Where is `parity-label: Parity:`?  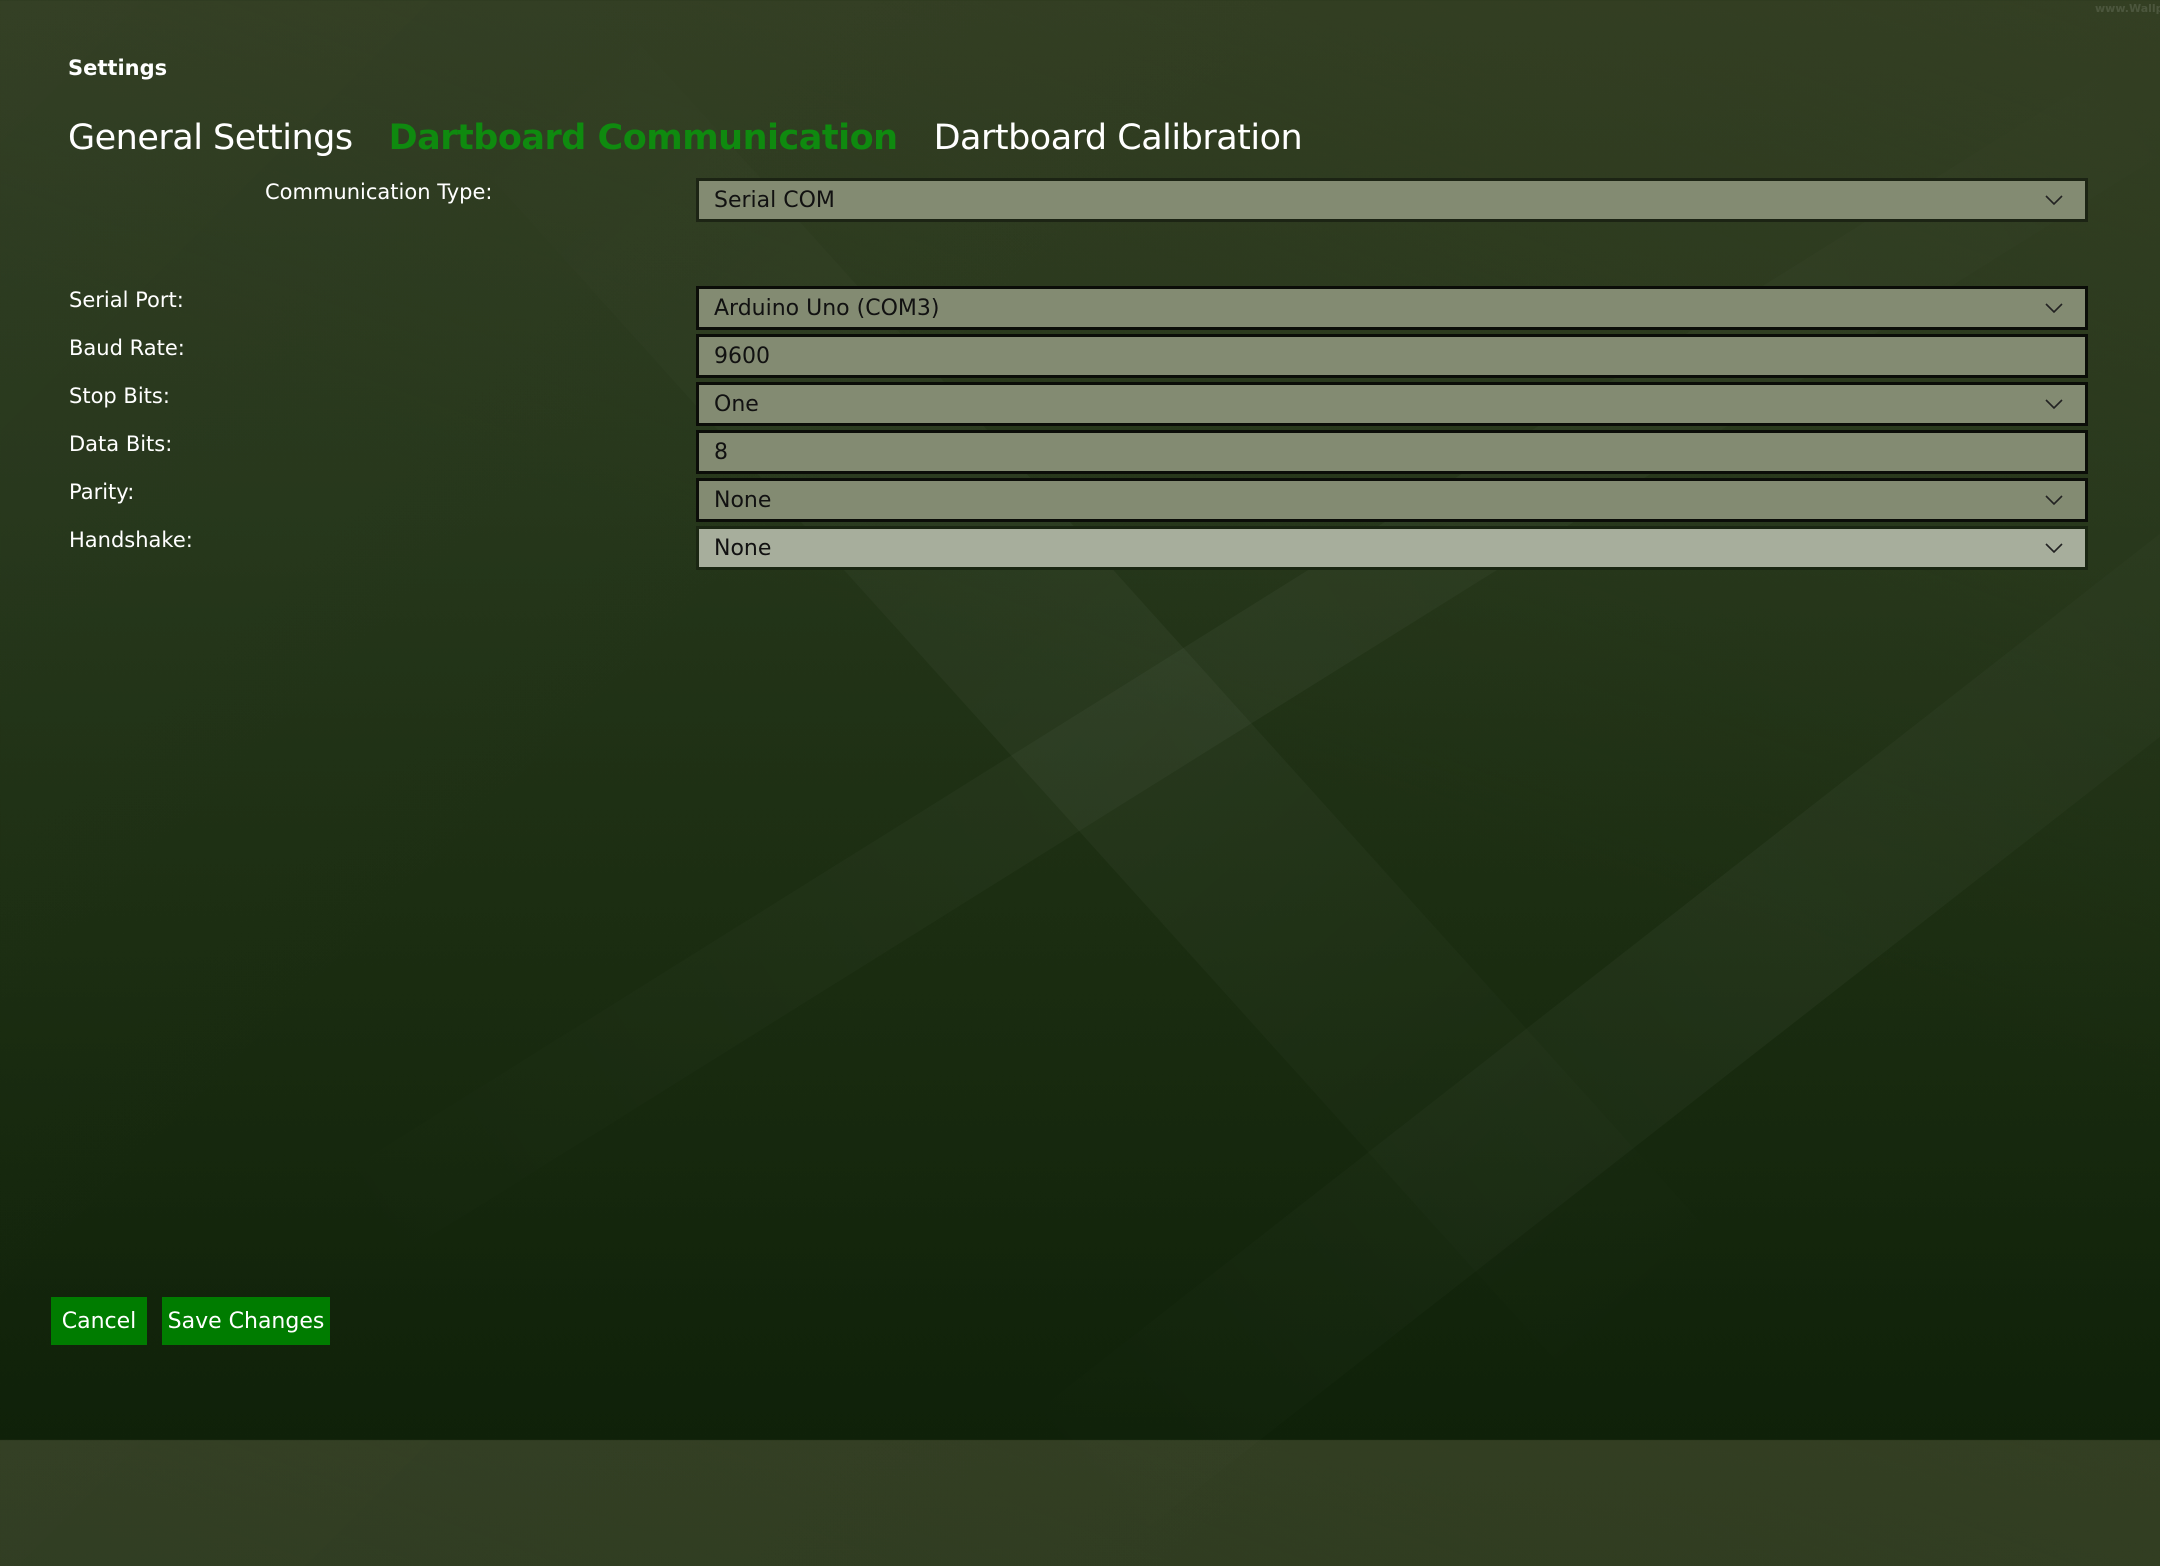 parity-label: Parity: is located at coordinates (102, 492).